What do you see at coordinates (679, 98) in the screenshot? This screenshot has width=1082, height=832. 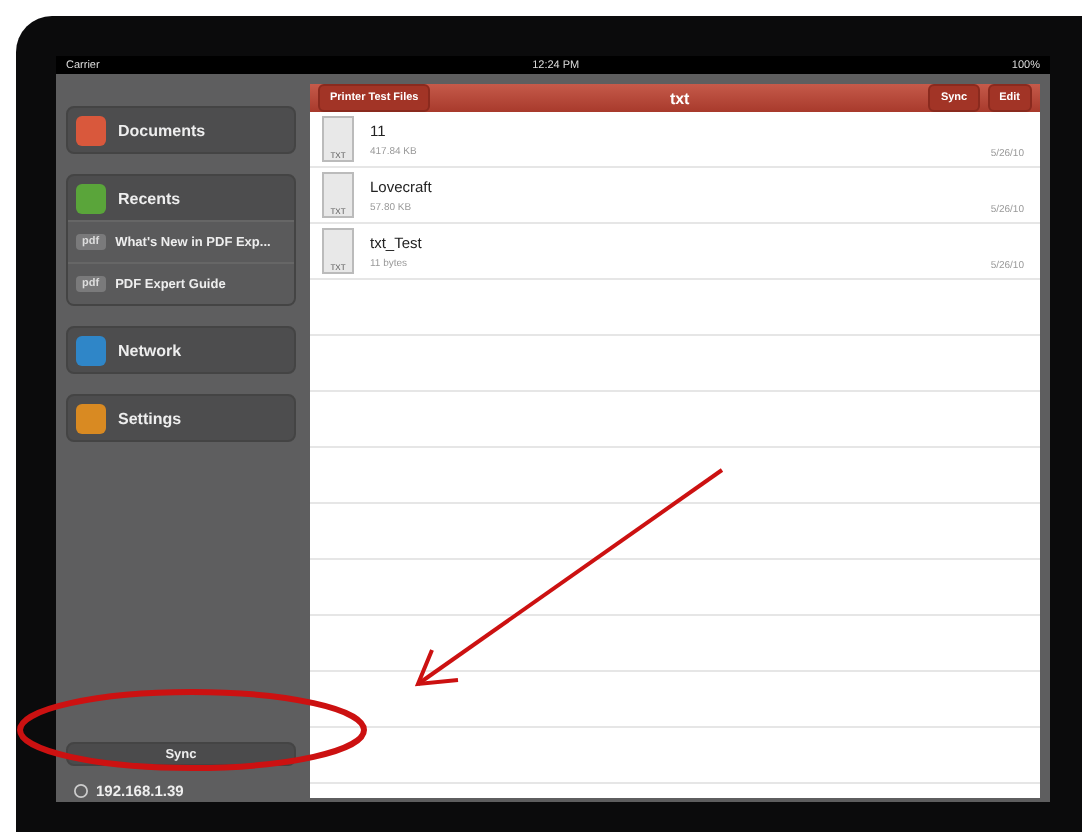 I see `folder-title: txt` at bounding box center [679, 98].